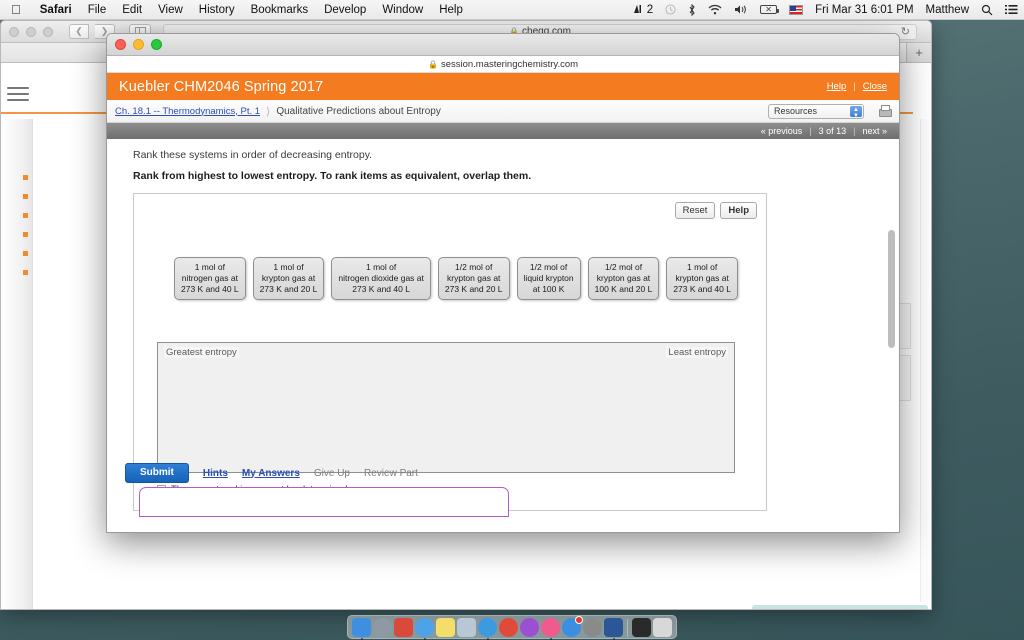 Image resolution: width=1024 pixels, height=640 pixels. I want to click on menu-item-history: History, so click(217, 10).